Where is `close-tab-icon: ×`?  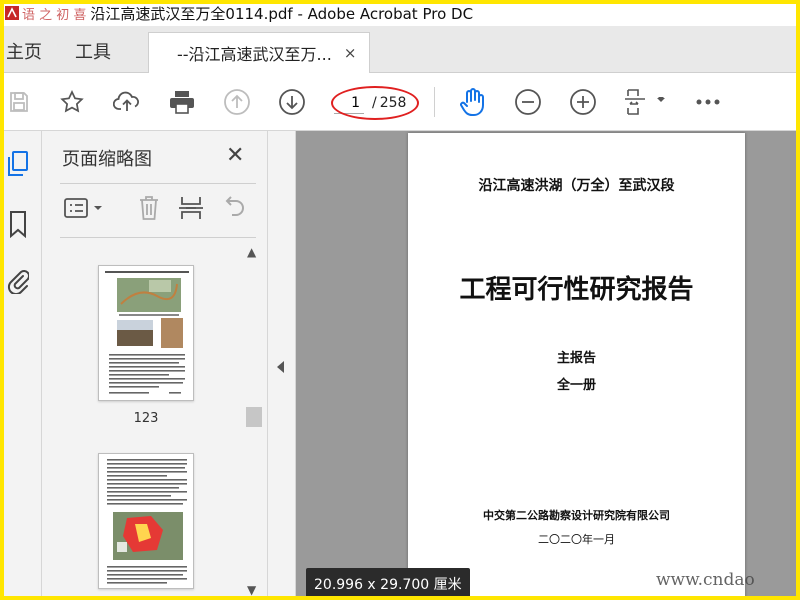
close-tab-icon: × is located at coordinates (350, 53).